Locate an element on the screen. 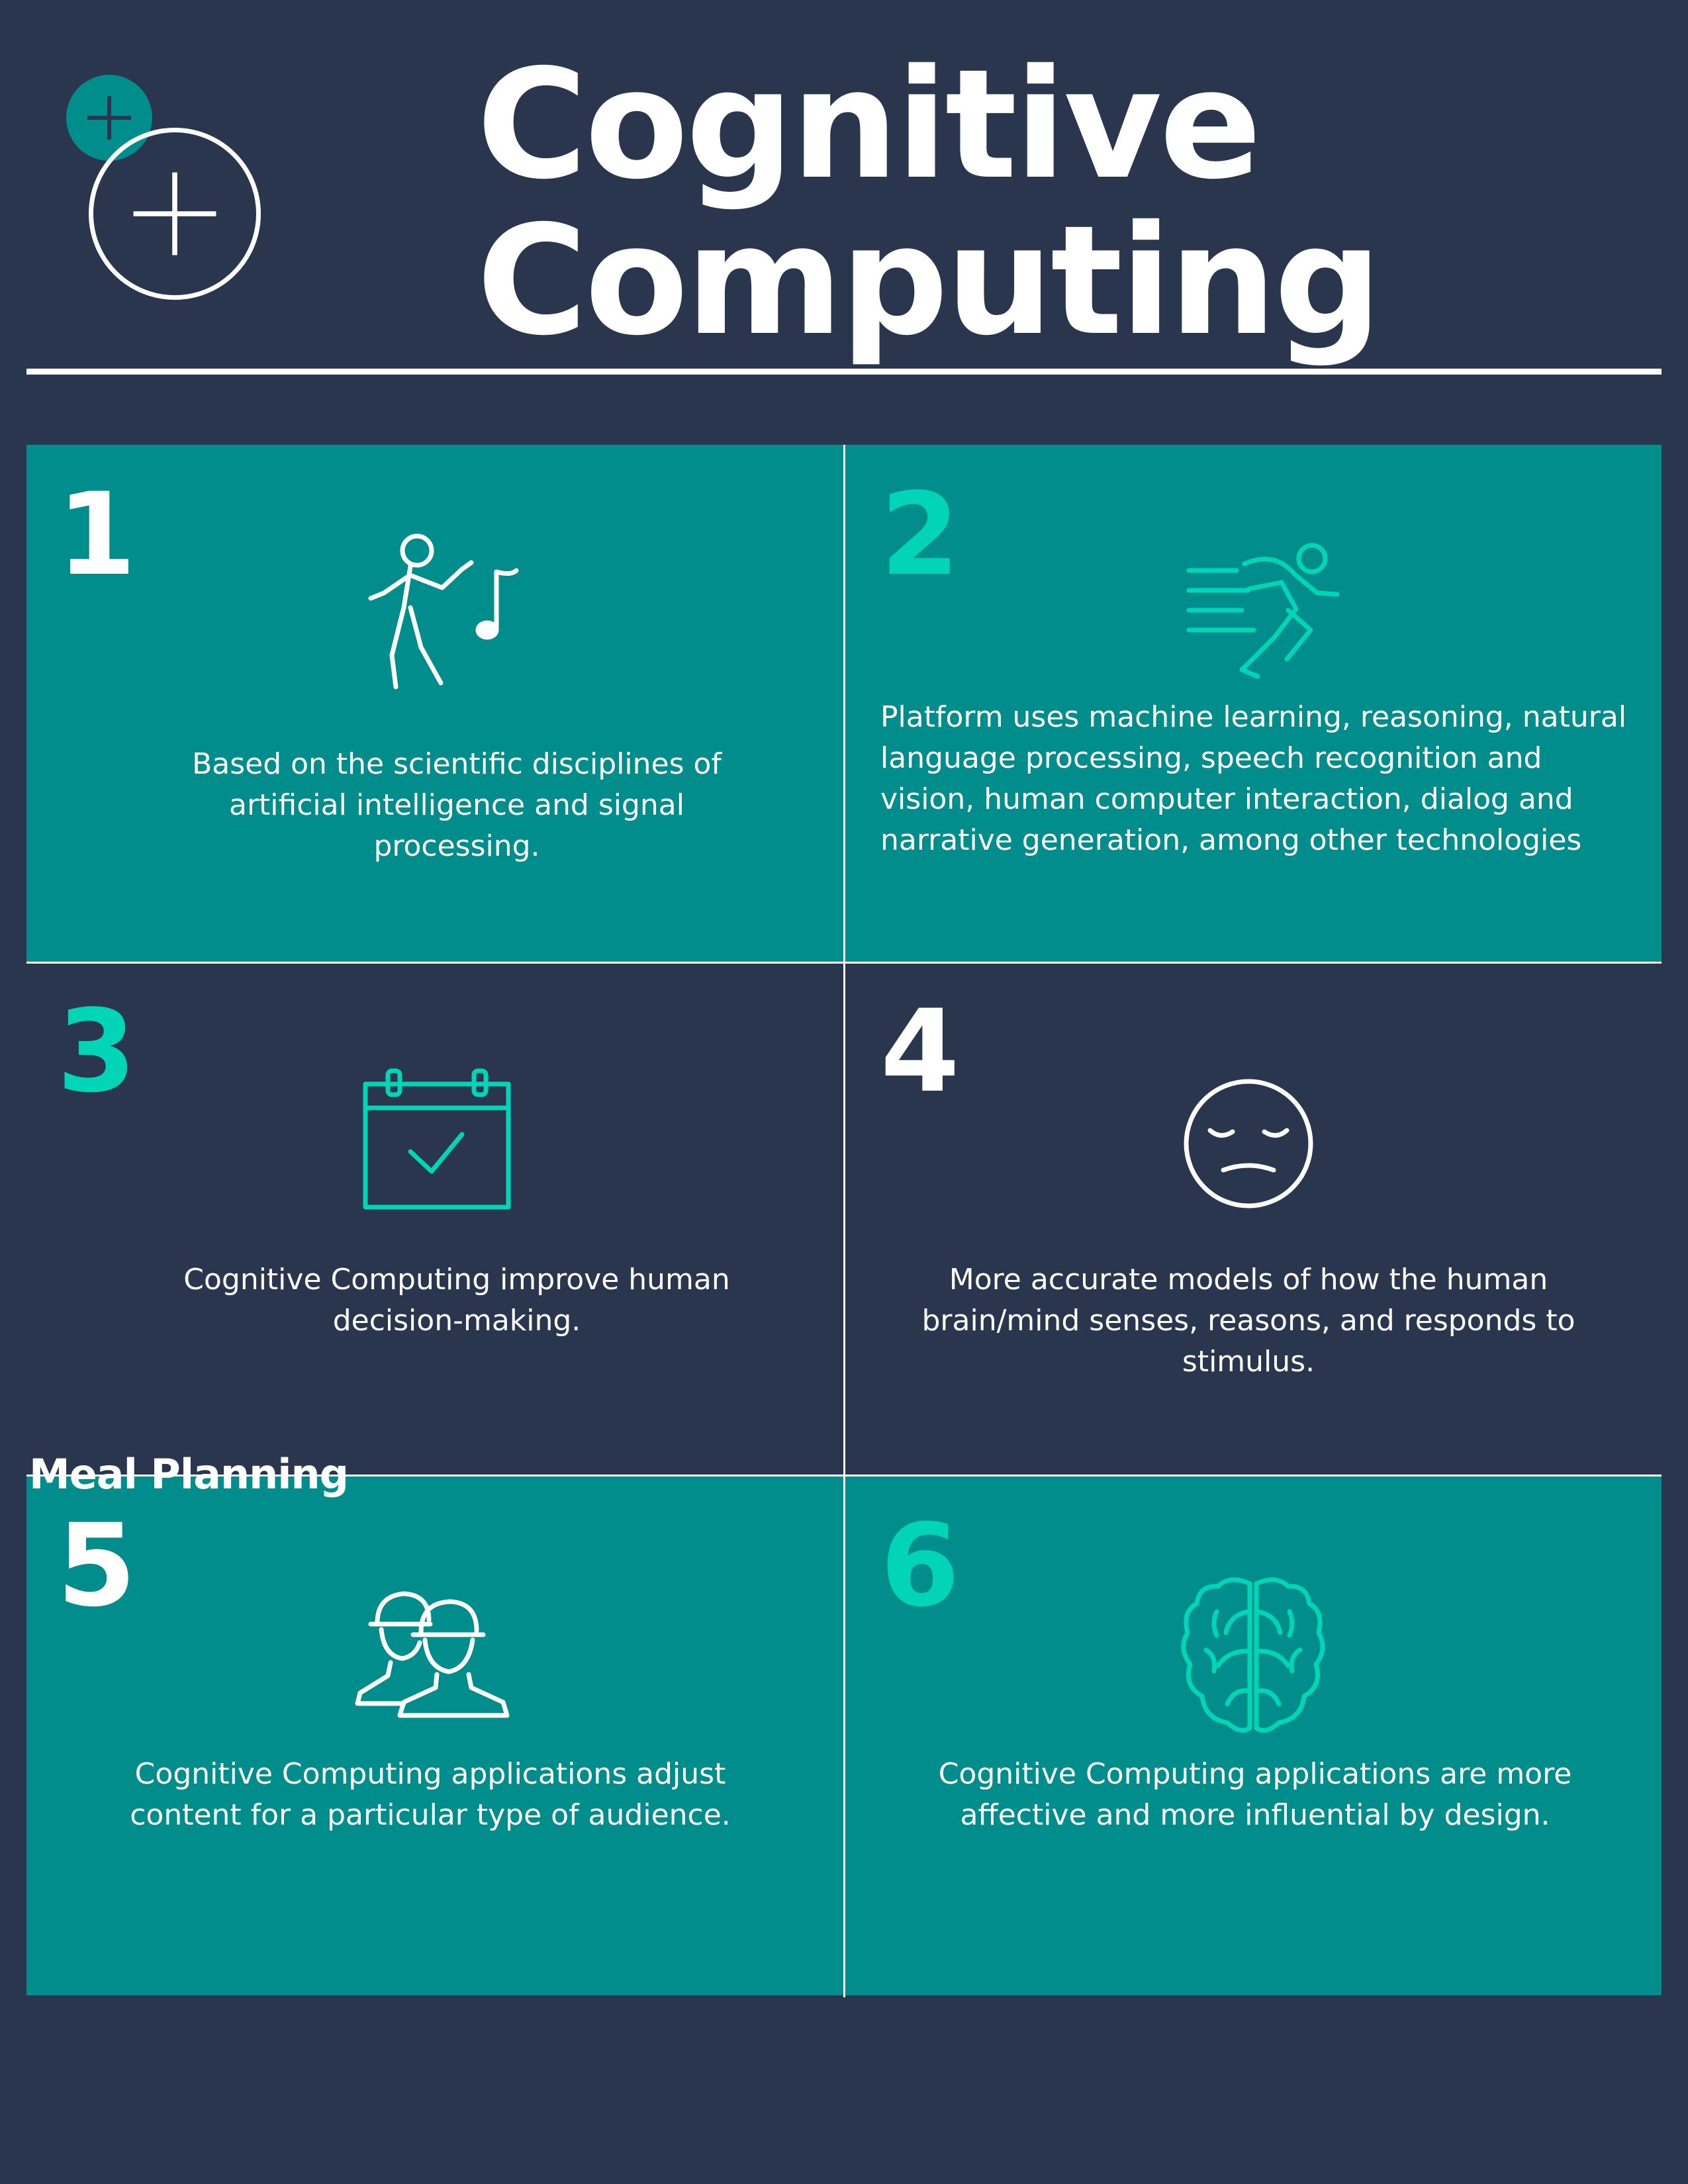 This screenshot has width=1688, height=2184. dancing-person-icon is located at coordinates (456, 616).